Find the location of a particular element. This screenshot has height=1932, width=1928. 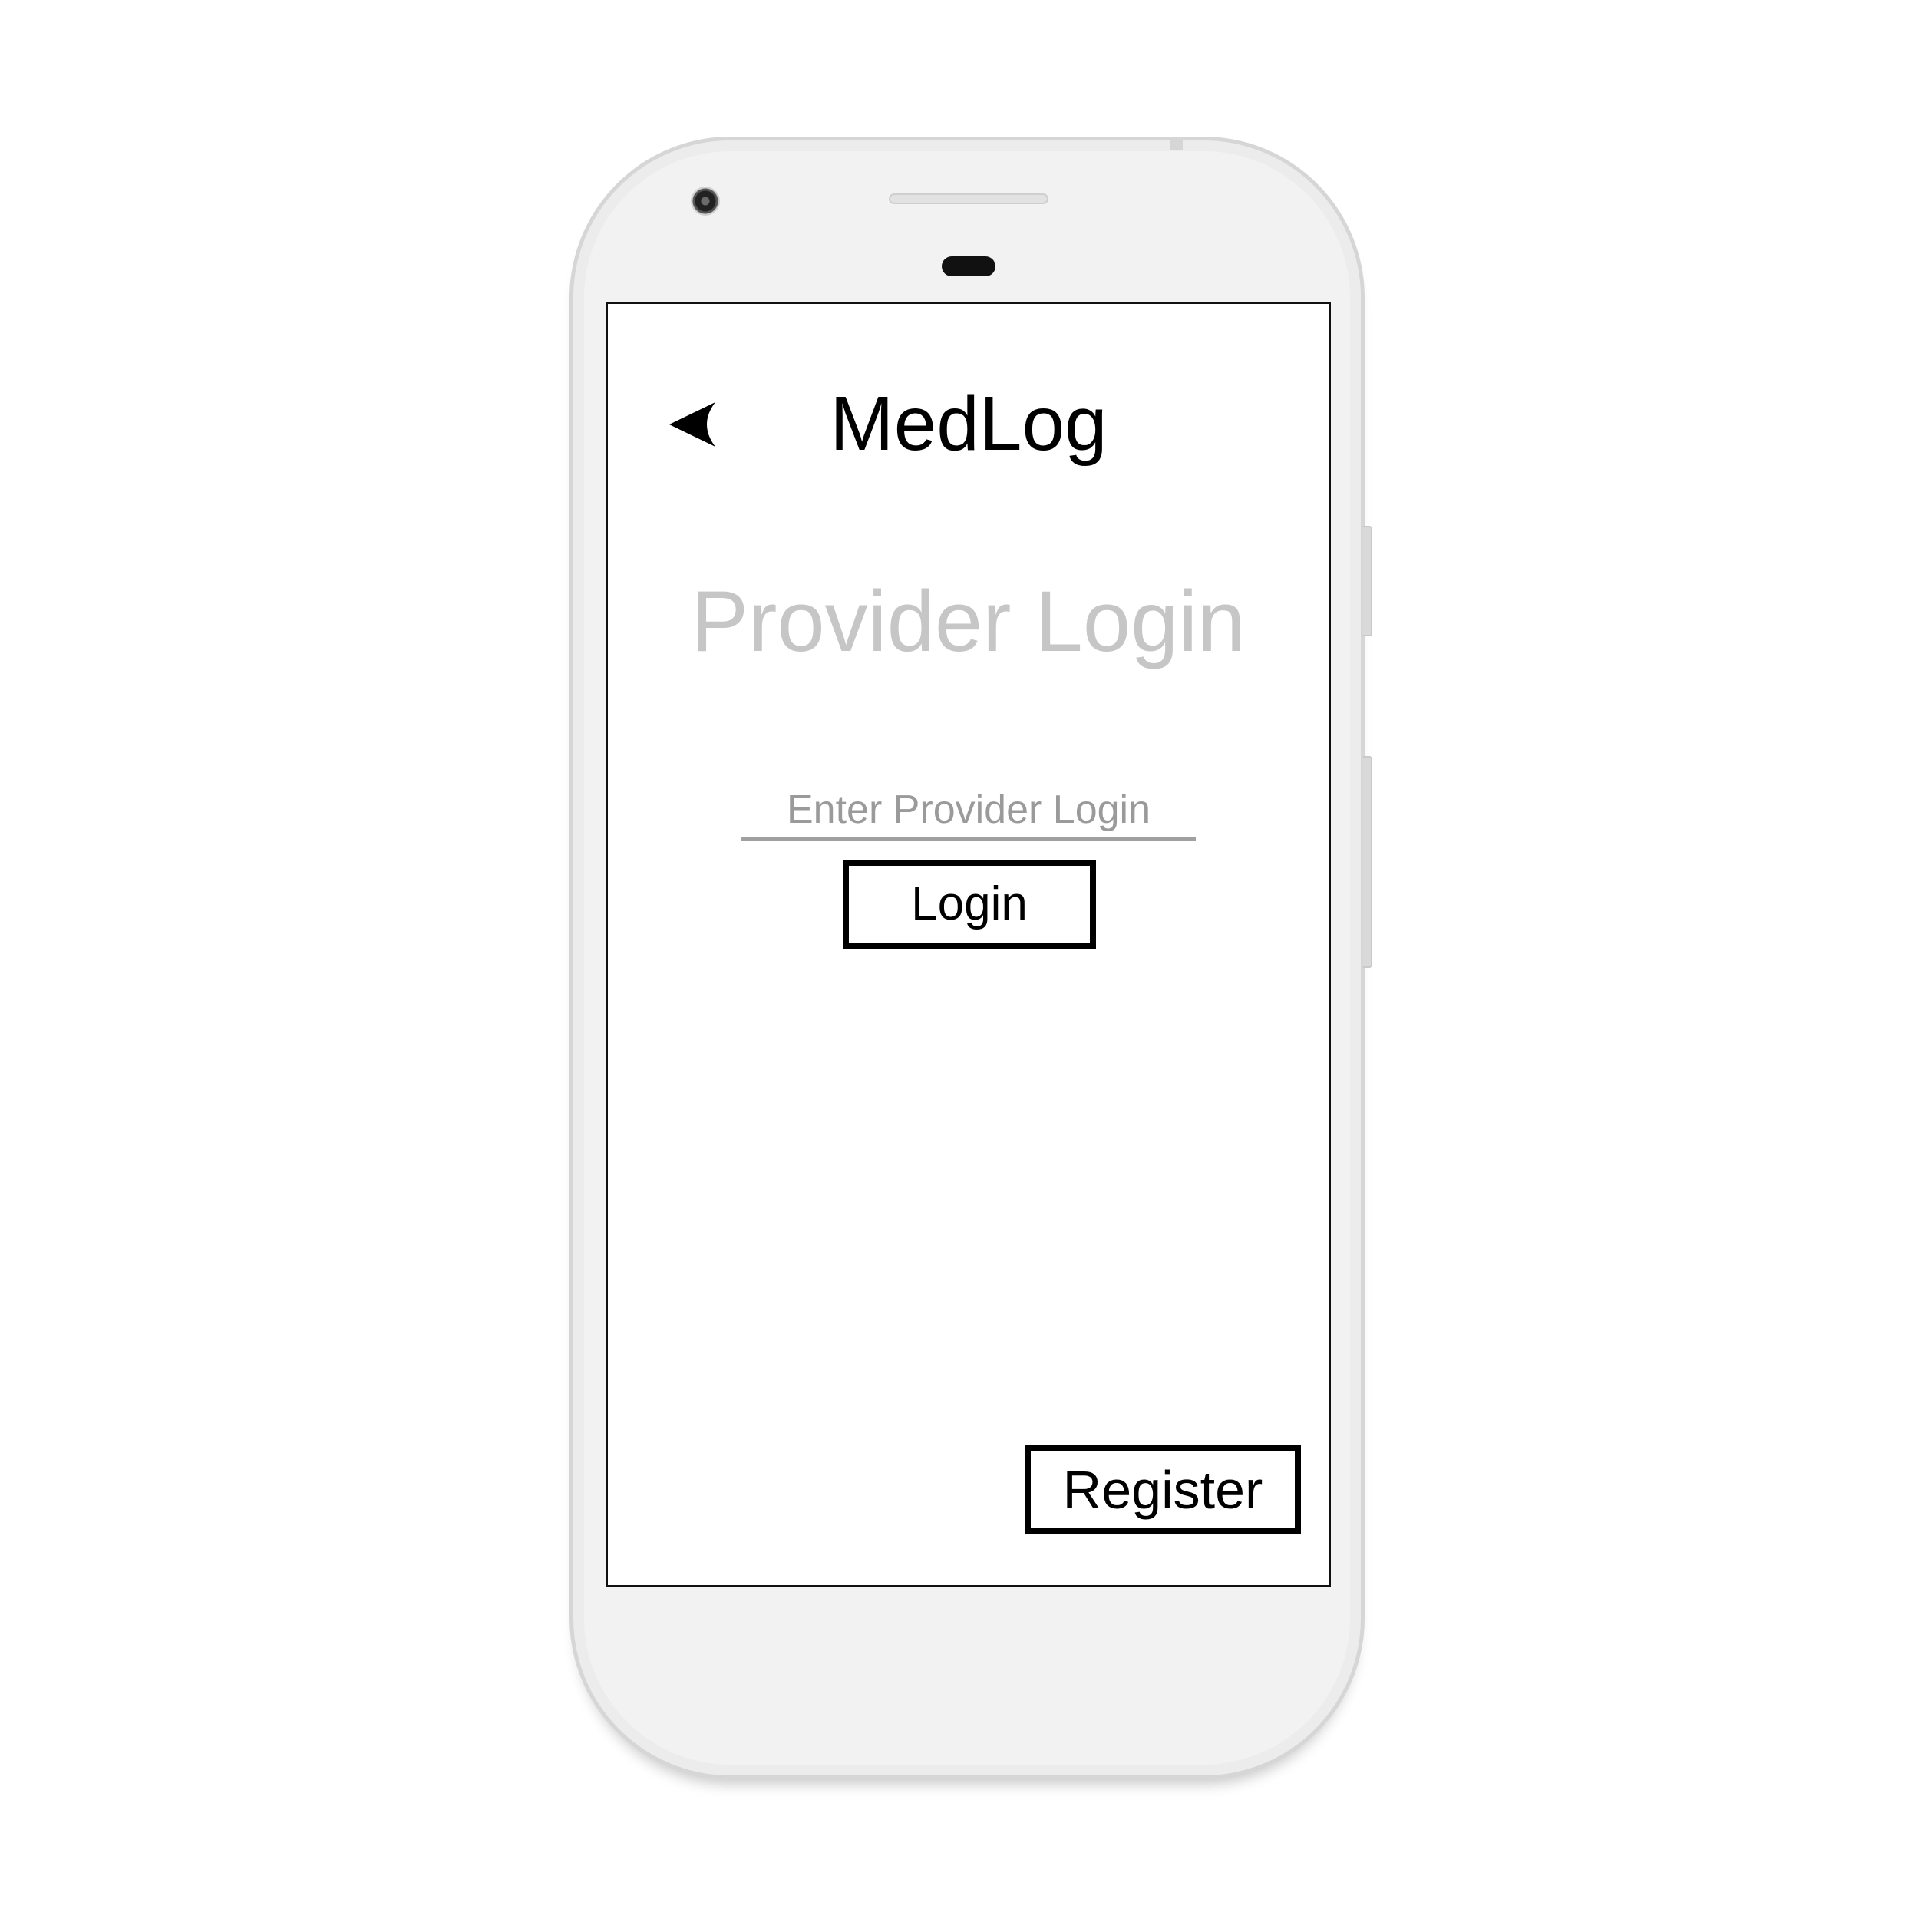

phone-volume-button is located at coordinates (1368, 862).